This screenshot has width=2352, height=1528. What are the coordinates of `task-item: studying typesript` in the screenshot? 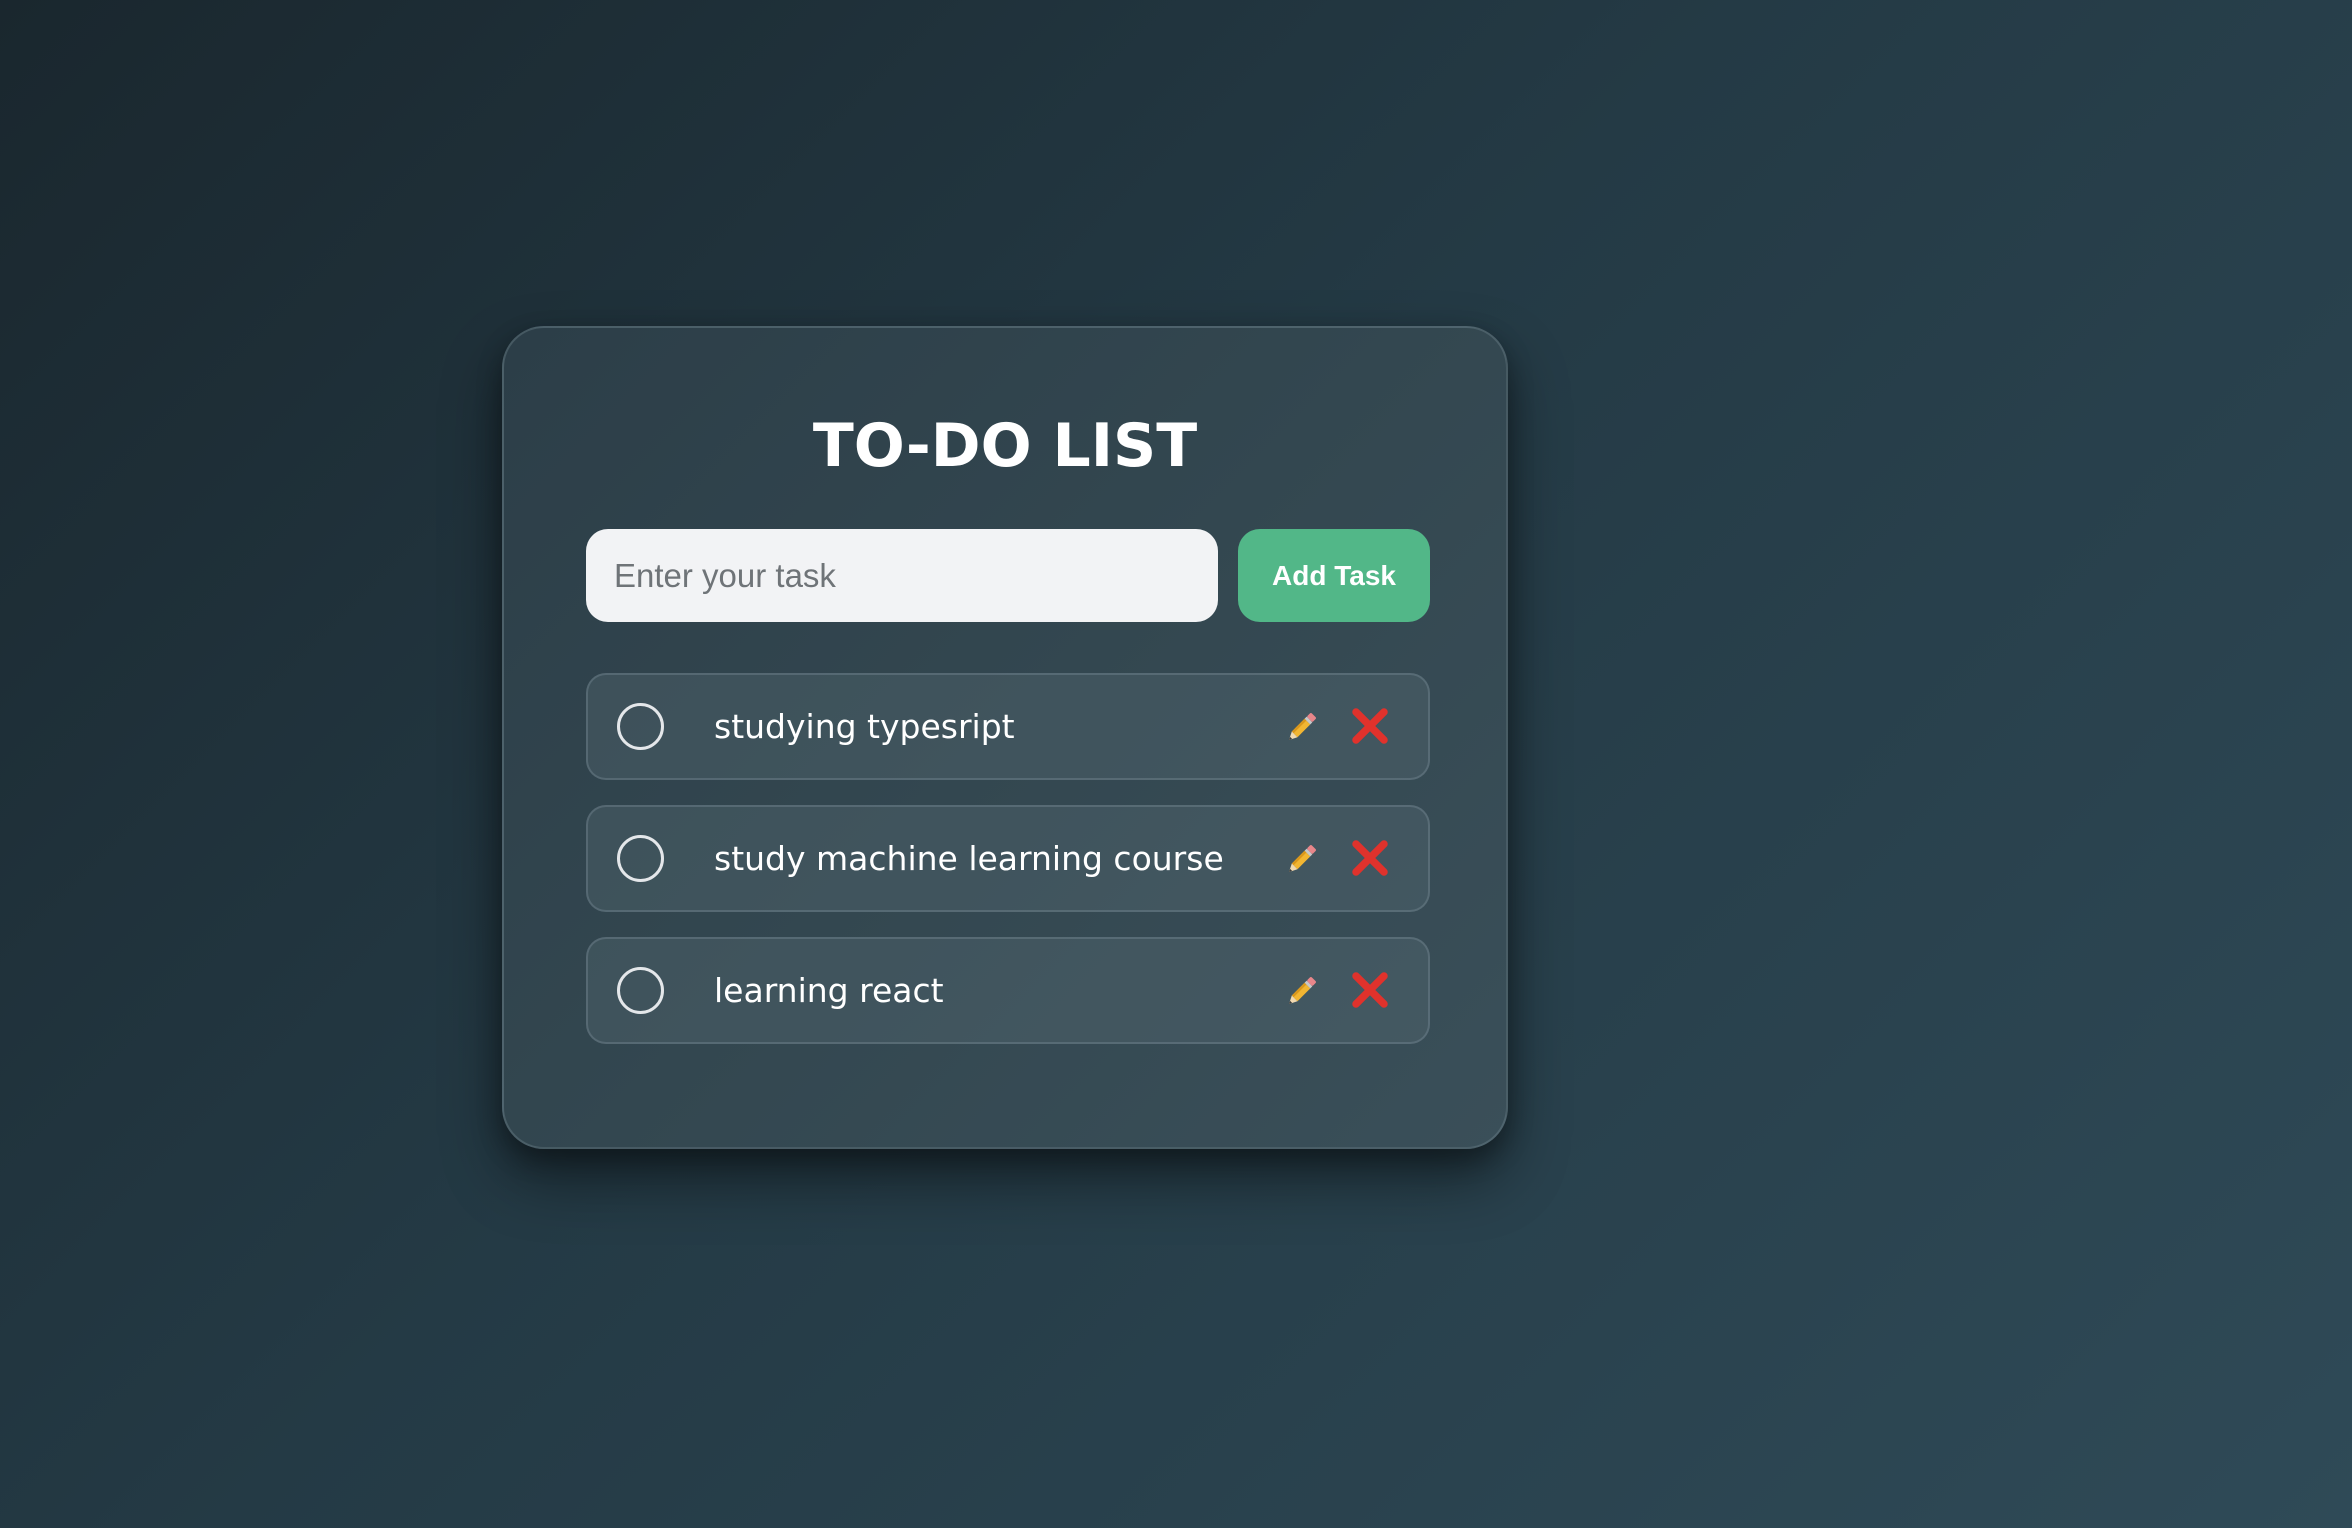 It's located at (1008, 726).